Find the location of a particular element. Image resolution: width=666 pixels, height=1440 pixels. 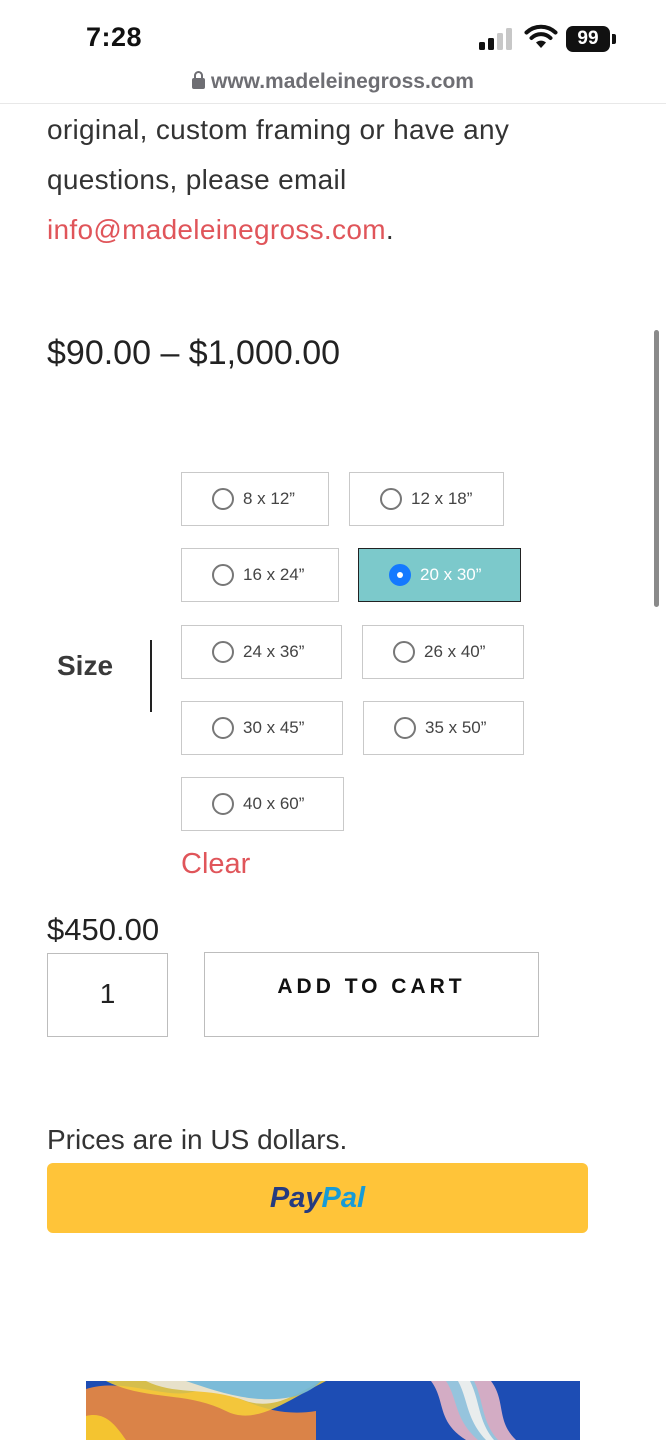

size-label: Size is located at coordinates (85, 665).